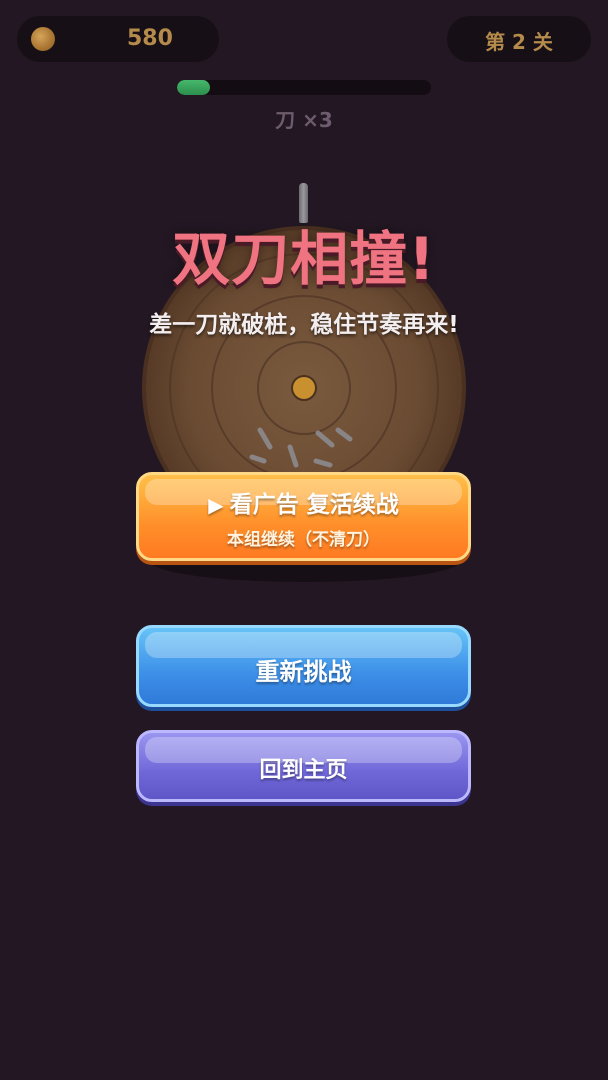 The image size is (608, 1080). I want to click on log-center, so click(304, 388).